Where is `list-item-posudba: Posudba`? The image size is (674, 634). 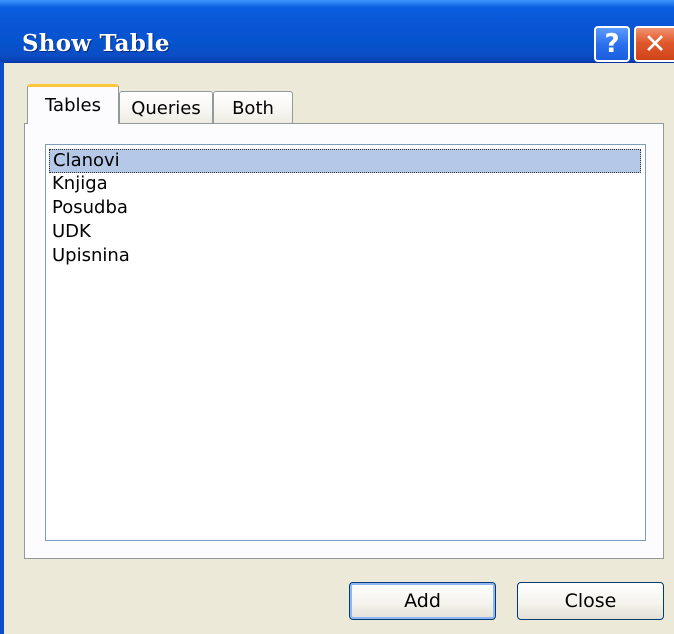
list-item-posudba: Posudba is located at coordinates (345, 209).